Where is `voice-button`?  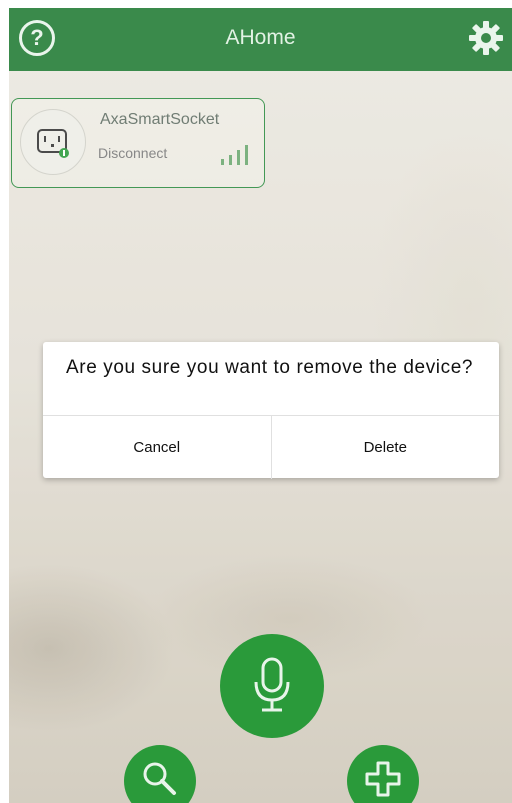 voice-button is located at coordinates (272, 686).